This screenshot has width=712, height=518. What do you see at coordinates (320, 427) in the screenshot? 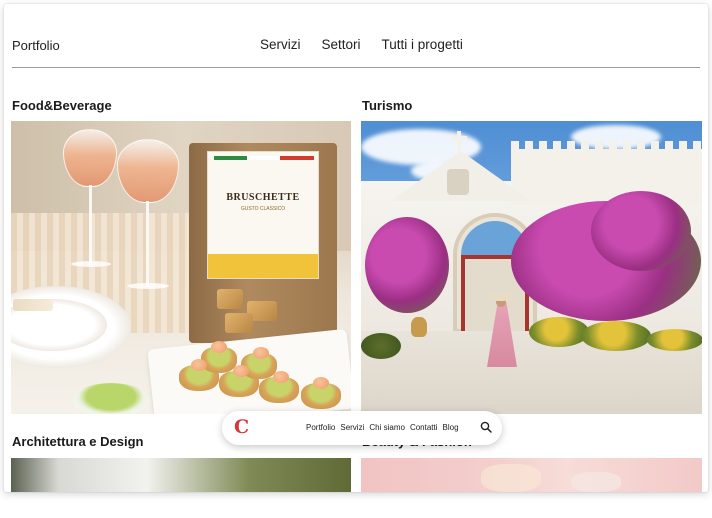
I see `menu-item-portfolio: Portfolio` at bounding box center [320, 427].